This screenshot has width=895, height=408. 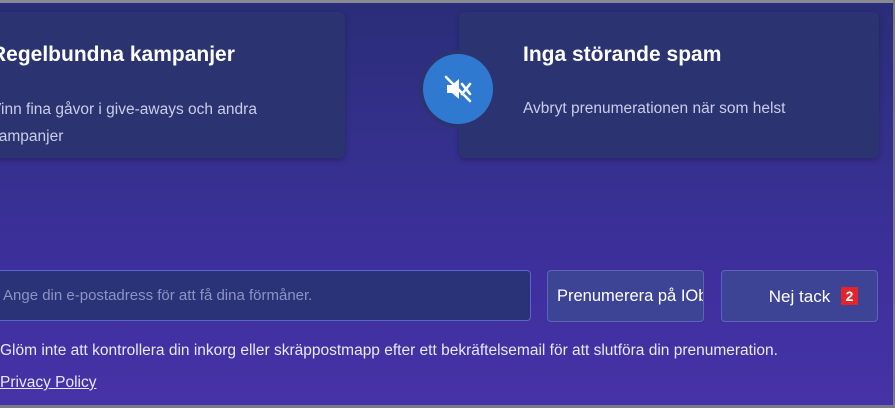 I want to click on privacy-policy-link: Privacy Policy, so click(x=48, y=383).